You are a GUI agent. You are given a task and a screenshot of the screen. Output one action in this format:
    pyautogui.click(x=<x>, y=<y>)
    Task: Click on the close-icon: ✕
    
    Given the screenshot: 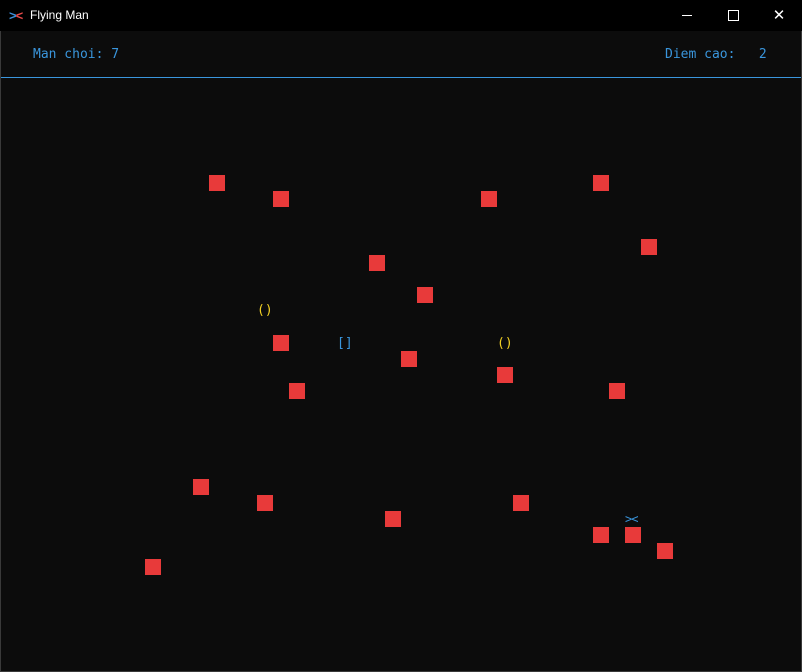 What is the action you would take?
    pyautogui.click(x=779, y=15)
    